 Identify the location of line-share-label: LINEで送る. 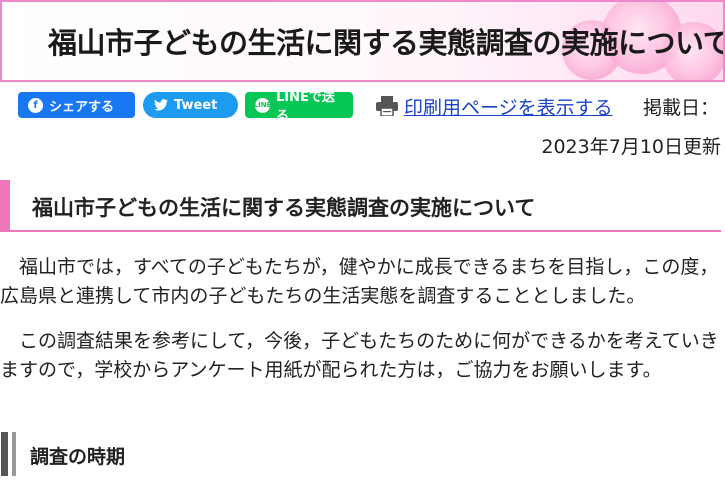
(305, 107).